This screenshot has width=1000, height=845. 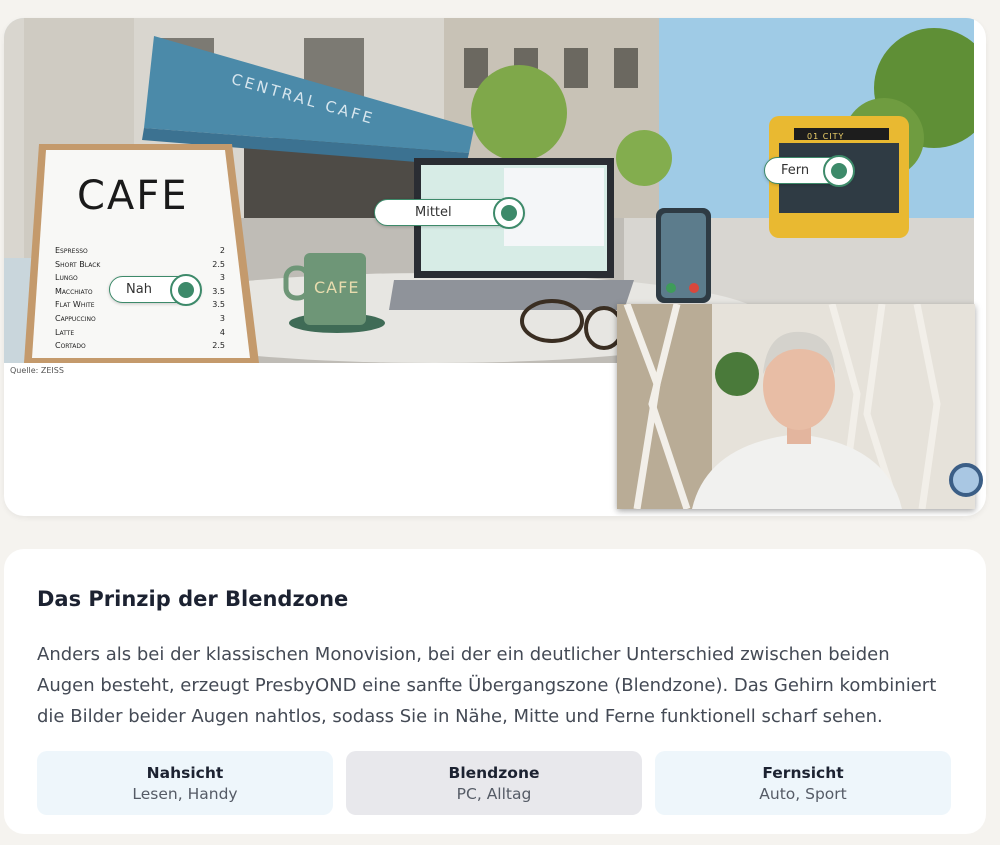 I want to click on tag-near-indicator, so click(x=186, y=290).